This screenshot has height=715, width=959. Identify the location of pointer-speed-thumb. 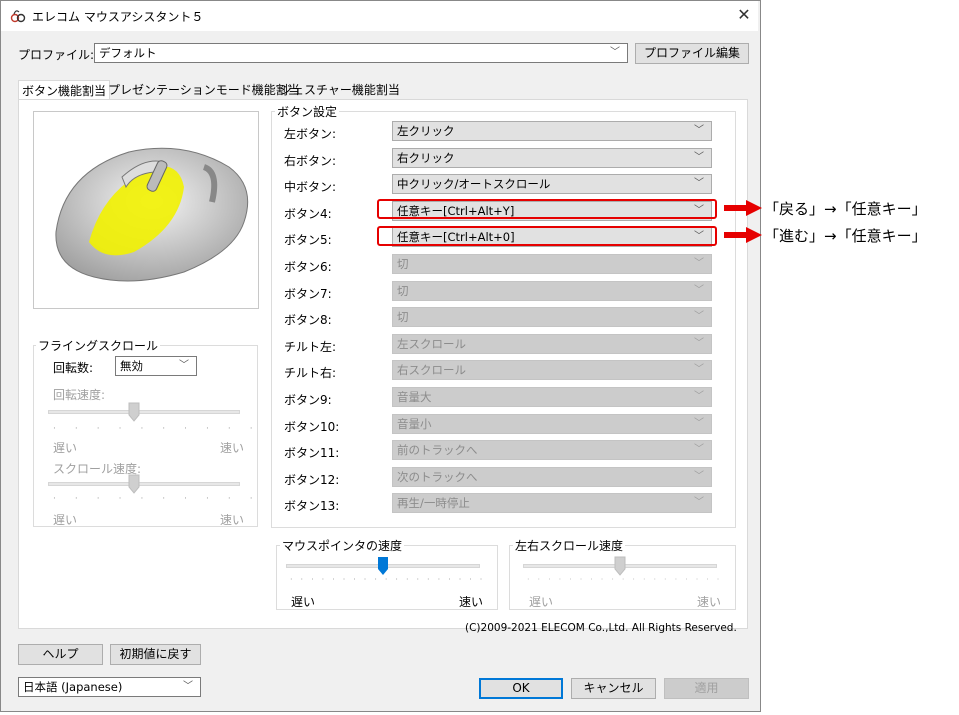
(383, 566).